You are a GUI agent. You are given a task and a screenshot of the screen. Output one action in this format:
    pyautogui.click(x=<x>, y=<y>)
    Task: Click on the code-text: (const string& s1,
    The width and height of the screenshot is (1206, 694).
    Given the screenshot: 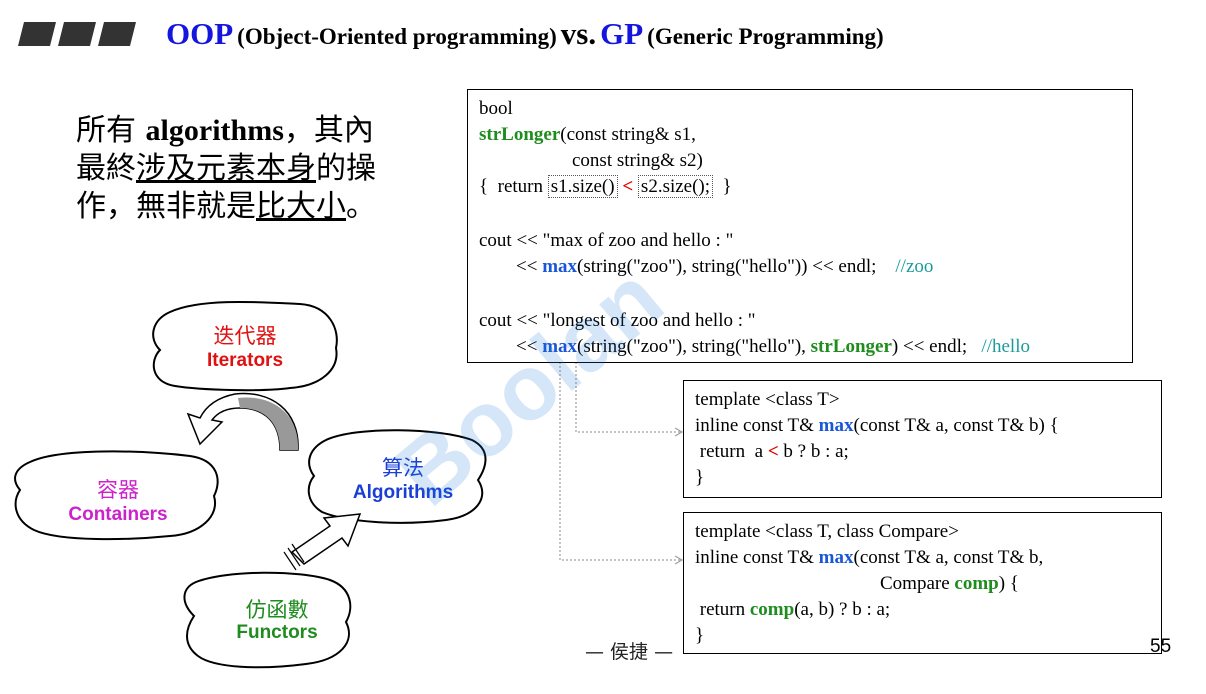 What is the action you would take?
    pyautogui.click(x=628, y=134)
    